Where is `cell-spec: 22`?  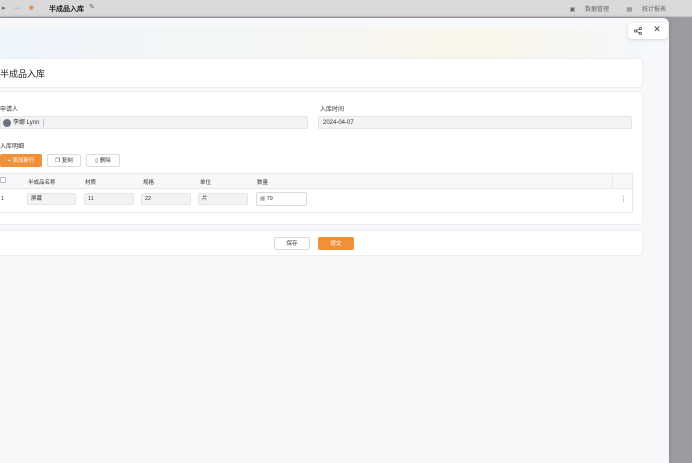
cell-spec: 22 is located at coordinates (166, 199).